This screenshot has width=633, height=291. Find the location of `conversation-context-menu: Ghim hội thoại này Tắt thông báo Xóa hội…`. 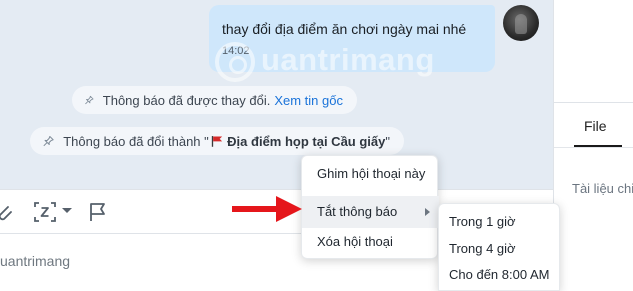

conversation-context-menu: Ghim hội thoại này Tắt thông báo Xóa hội… is located at coordinates (370, 207).